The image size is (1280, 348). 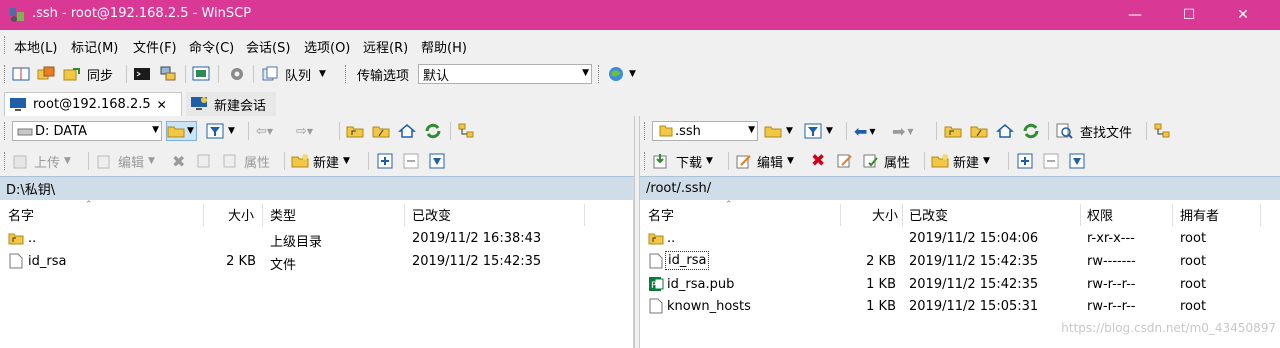 What do you see at coordinates (1100, 214) in the screenshot?
I see `column-header-rights: 权限` at bounding box center [1100, 214].